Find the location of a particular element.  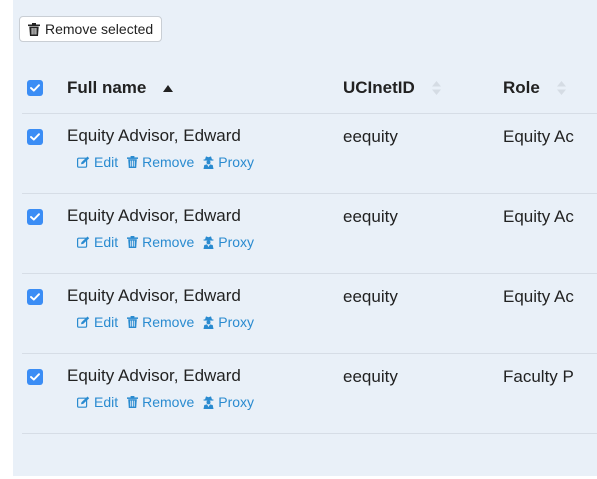

select-all-checkbox is located at coordinates (35, 87).